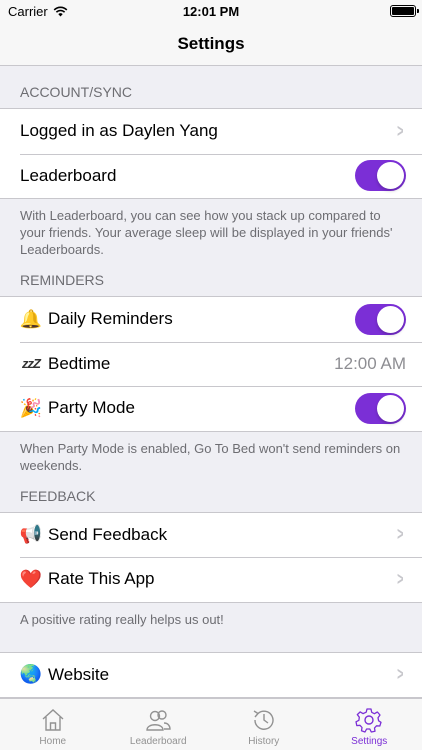  I want to click on people-icon, so click(158, 720).